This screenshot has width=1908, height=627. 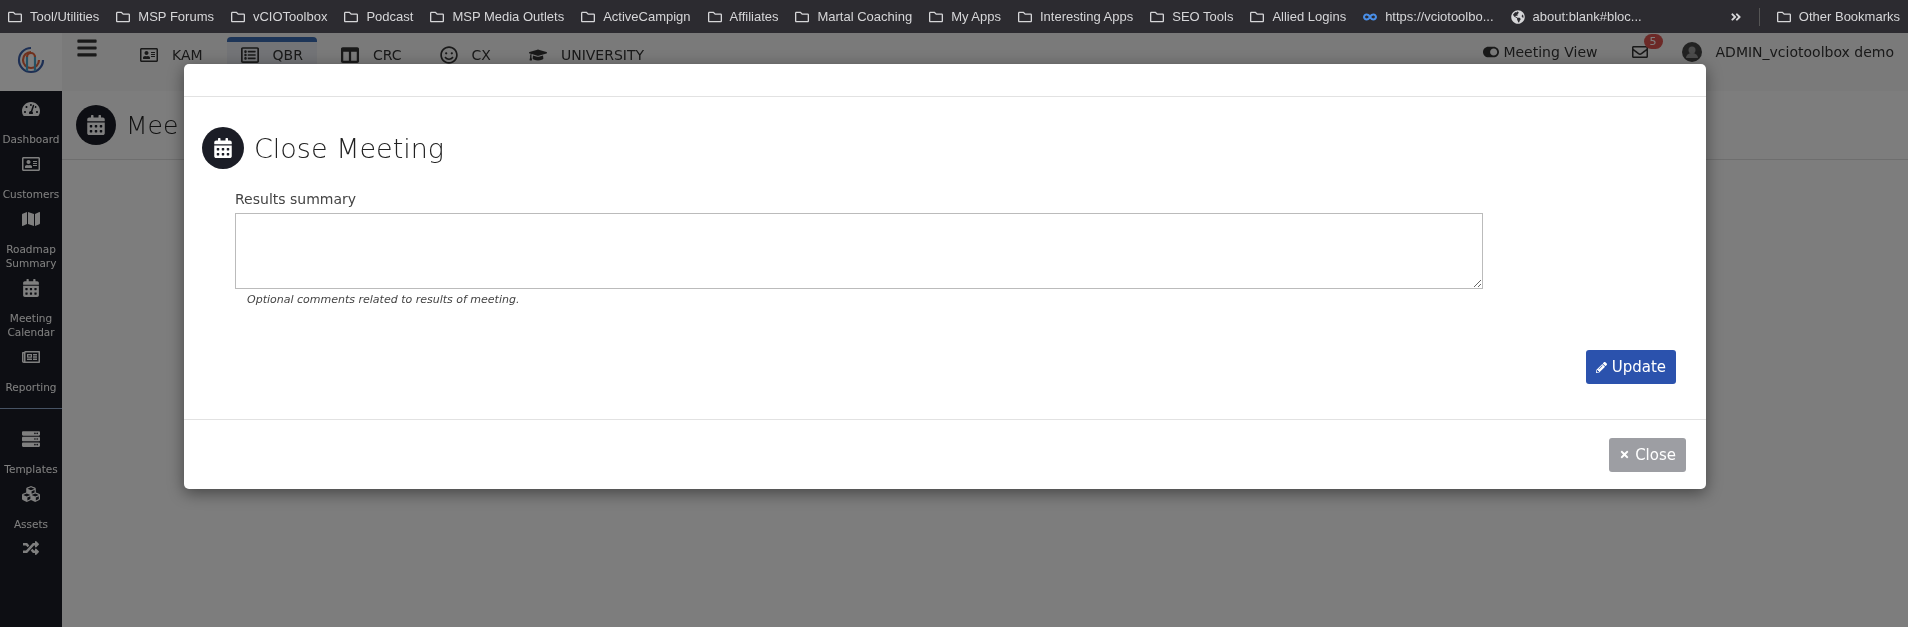 What do you see at coordinates (165, 16) in the screenshot?
I see `bookmark: MSP Forums` at bounding box center [165, 16].